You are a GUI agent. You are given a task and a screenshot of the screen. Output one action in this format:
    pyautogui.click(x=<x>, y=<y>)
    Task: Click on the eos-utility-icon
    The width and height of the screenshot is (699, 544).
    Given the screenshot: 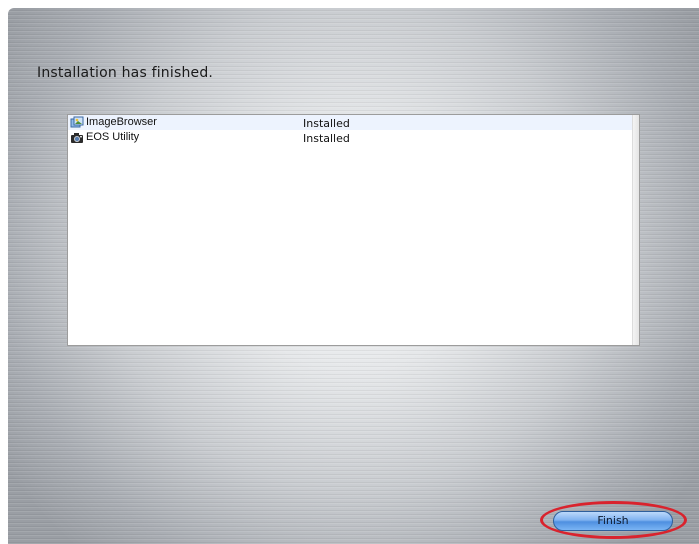 What is the action you would take?
    pyautogui.click(x=77, y=137)
    